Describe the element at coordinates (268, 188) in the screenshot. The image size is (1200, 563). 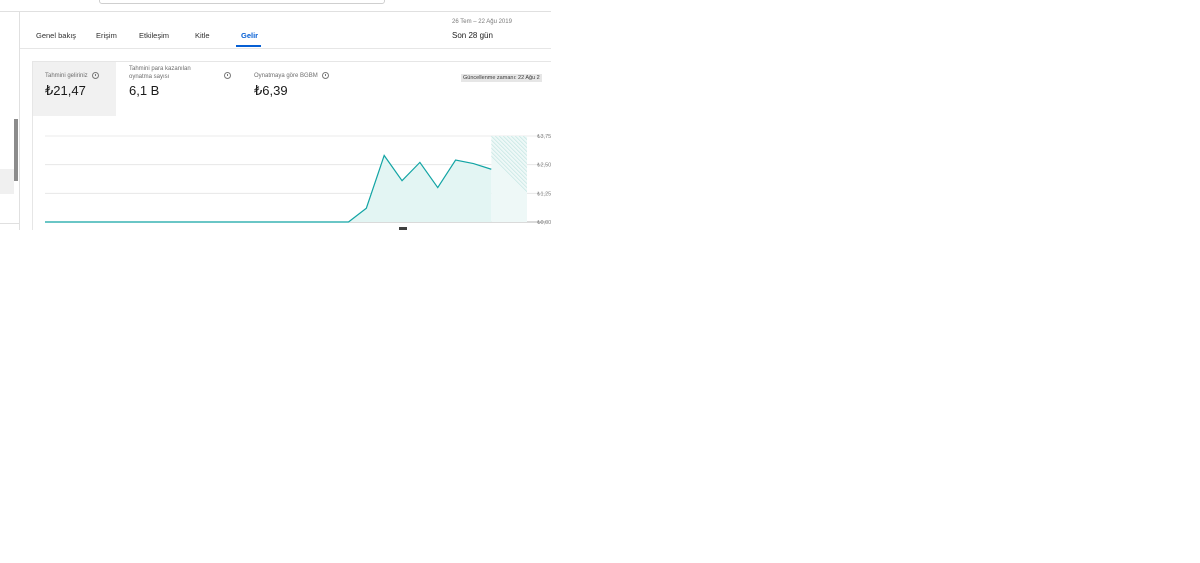
I see `chart-area-fill` at that location.